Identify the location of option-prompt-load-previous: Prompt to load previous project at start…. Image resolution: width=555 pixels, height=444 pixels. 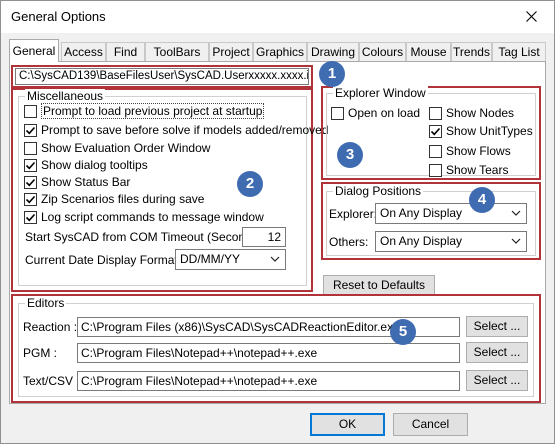
(144, 111).